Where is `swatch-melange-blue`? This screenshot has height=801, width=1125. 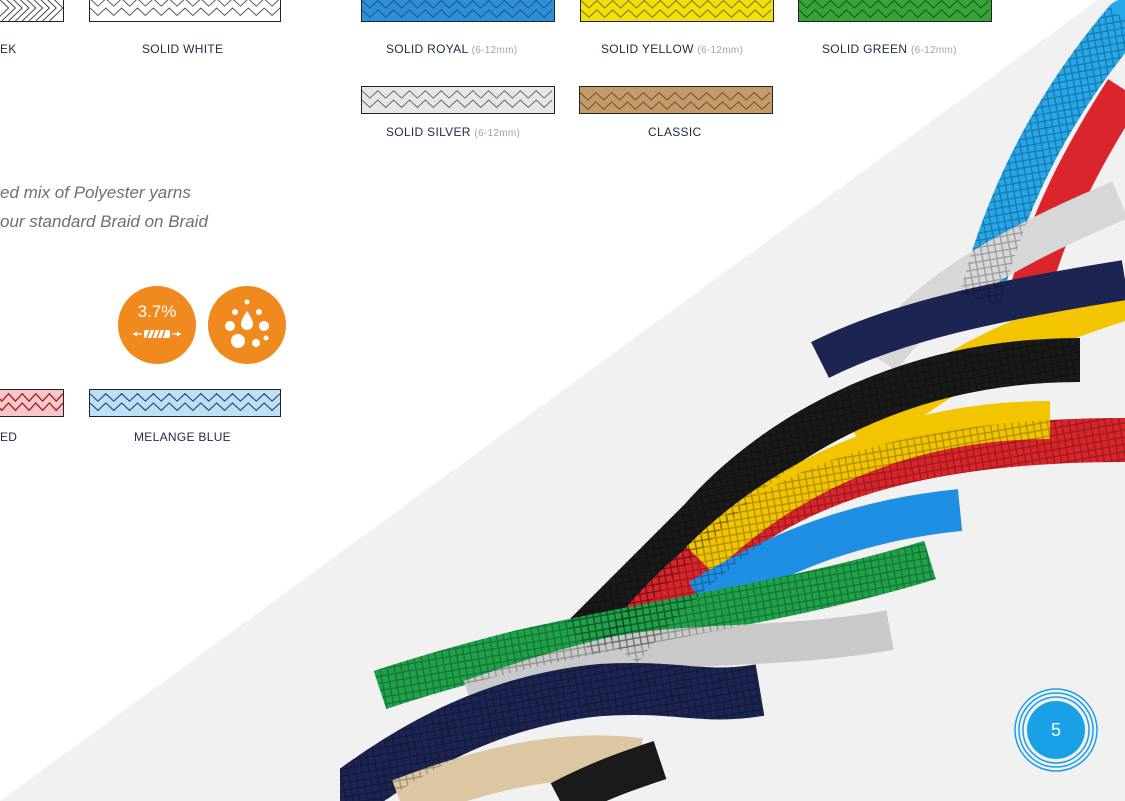
swatch-melange-blue is located at coordinates (185, 403).